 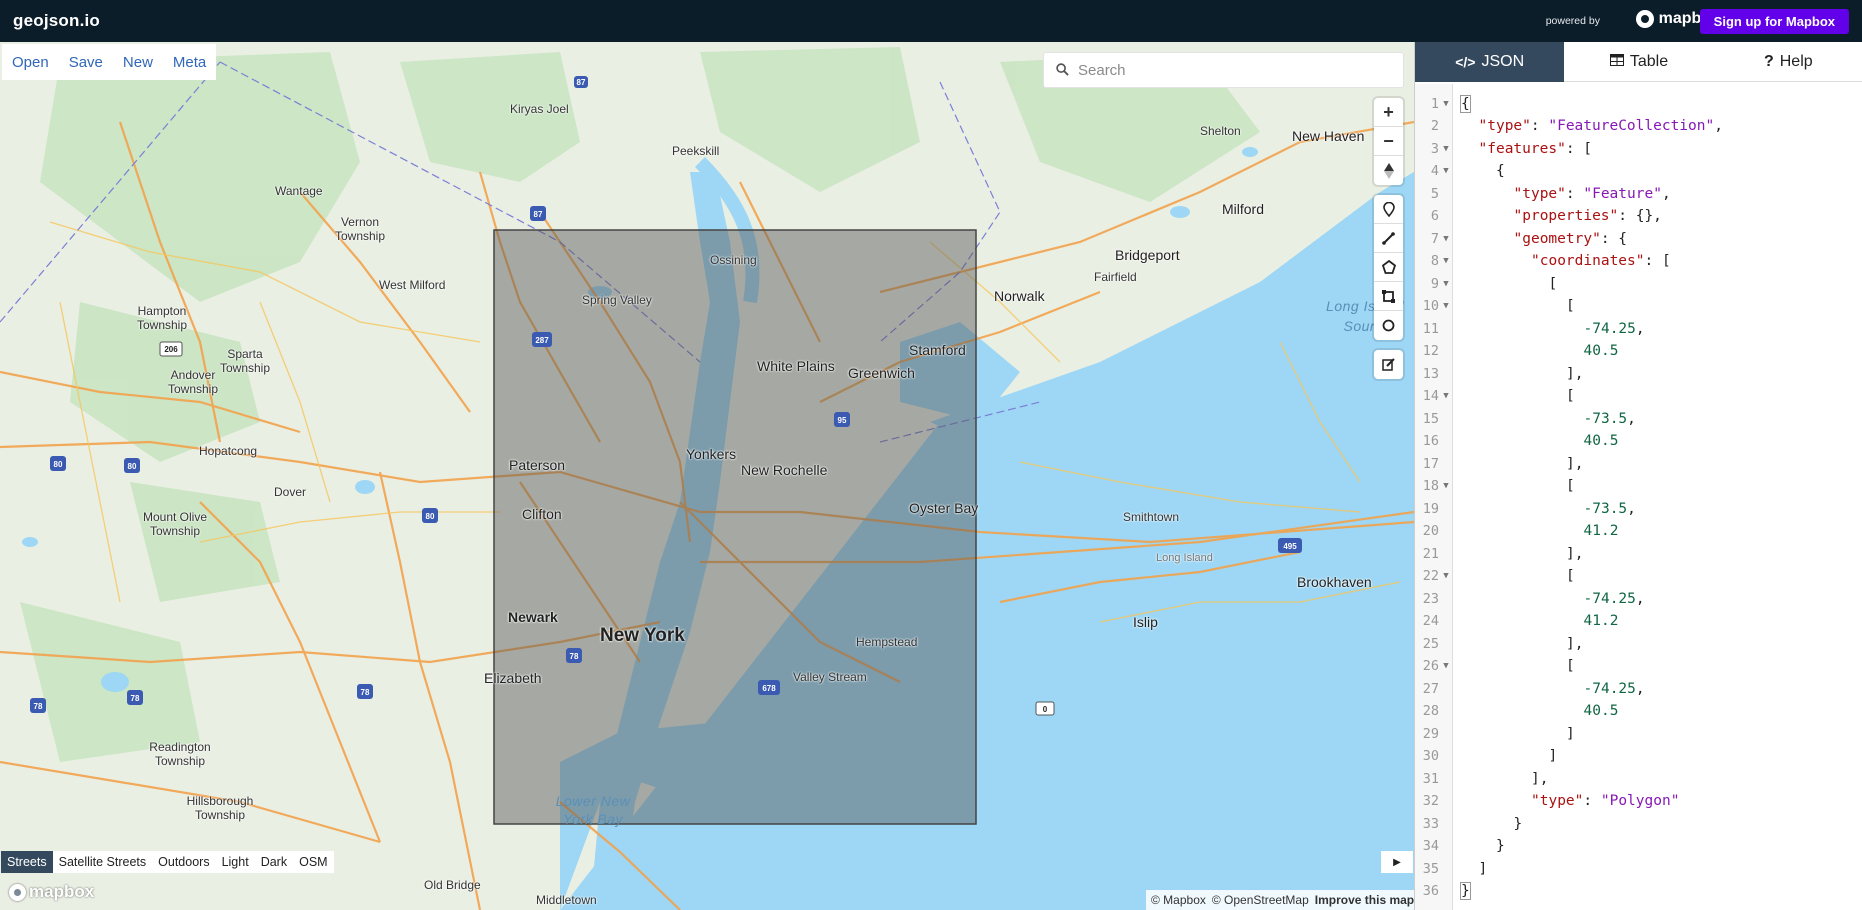 What do you see at coordinates (27, 862) in the screenshot?
I see `style-streets: Streets` at bounding box center [27, 862].